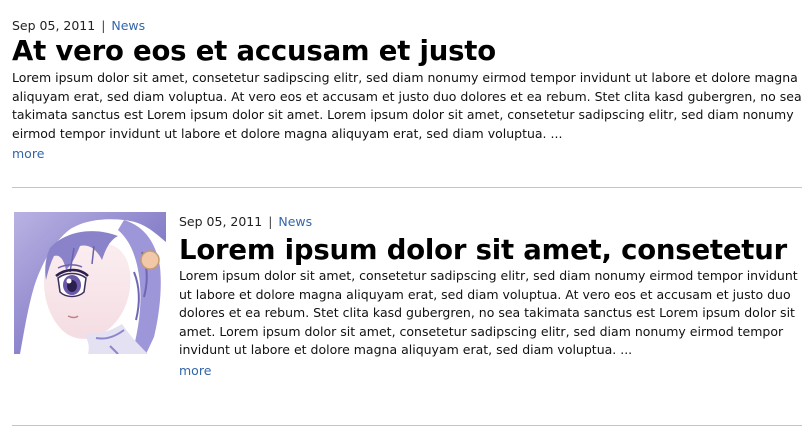 The image size is (812, 441). I want to click on anime-girl-thumbnail-icon, so click(90, 283).